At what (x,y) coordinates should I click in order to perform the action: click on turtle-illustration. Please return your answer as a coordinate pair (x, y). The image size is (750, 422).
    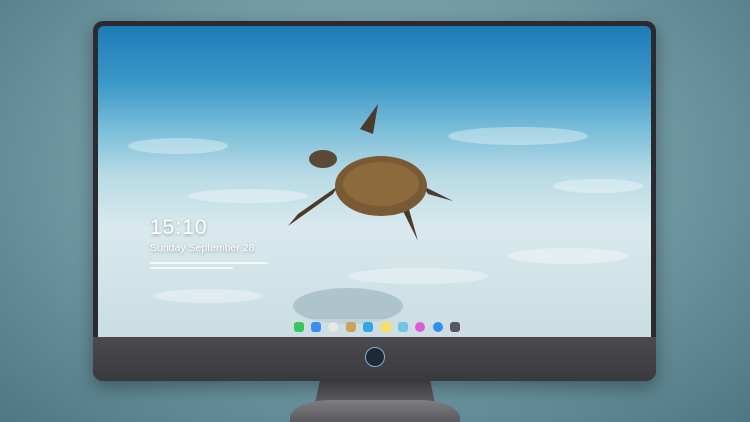
    Looking at the image, I should click on (370, 172).